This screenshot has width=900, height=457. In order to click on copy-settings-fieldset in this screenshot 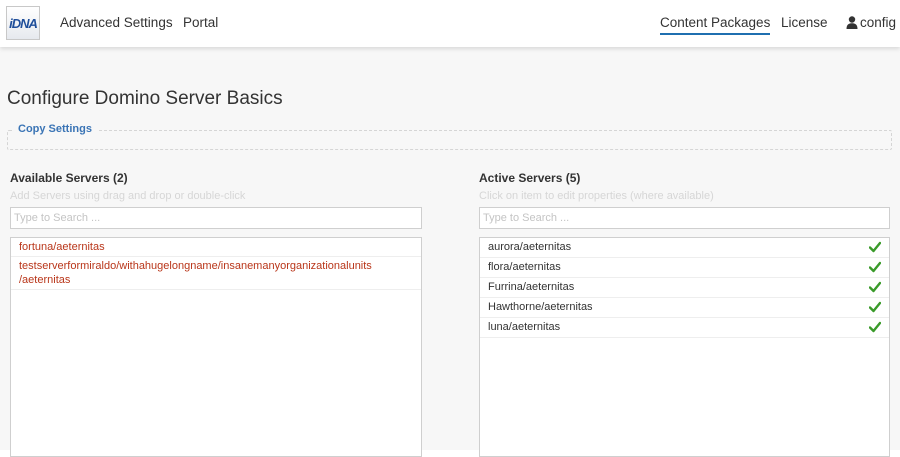, I will do `click(449, 140)`.